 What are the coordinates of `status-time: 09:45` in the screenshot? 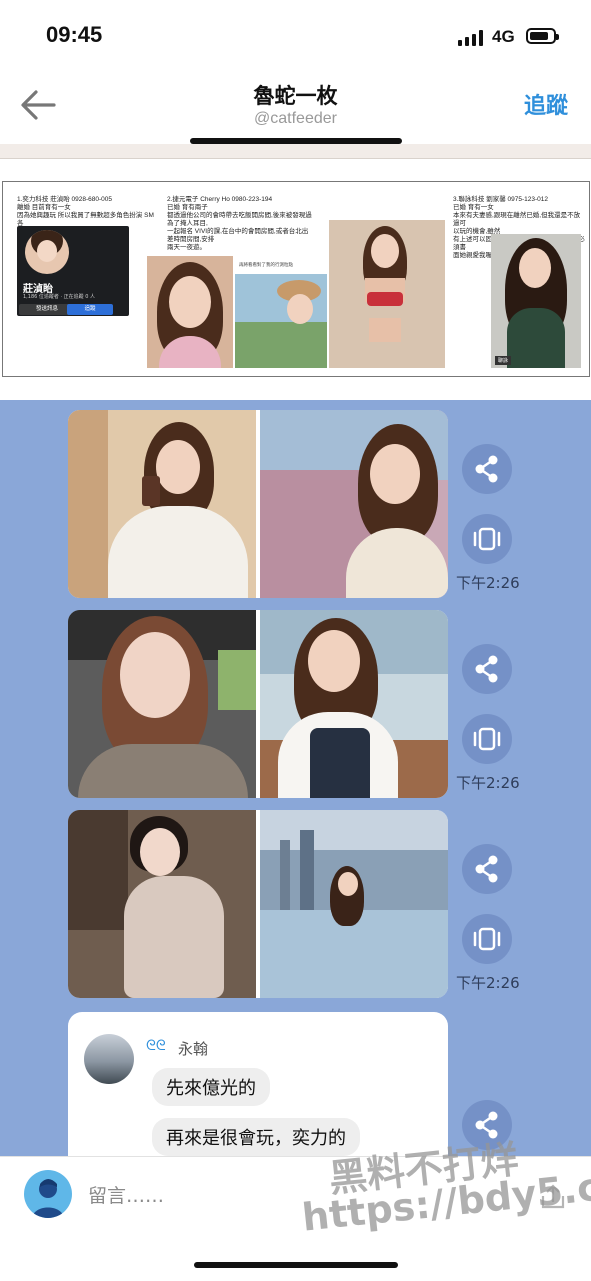 It's located at (74, 34).